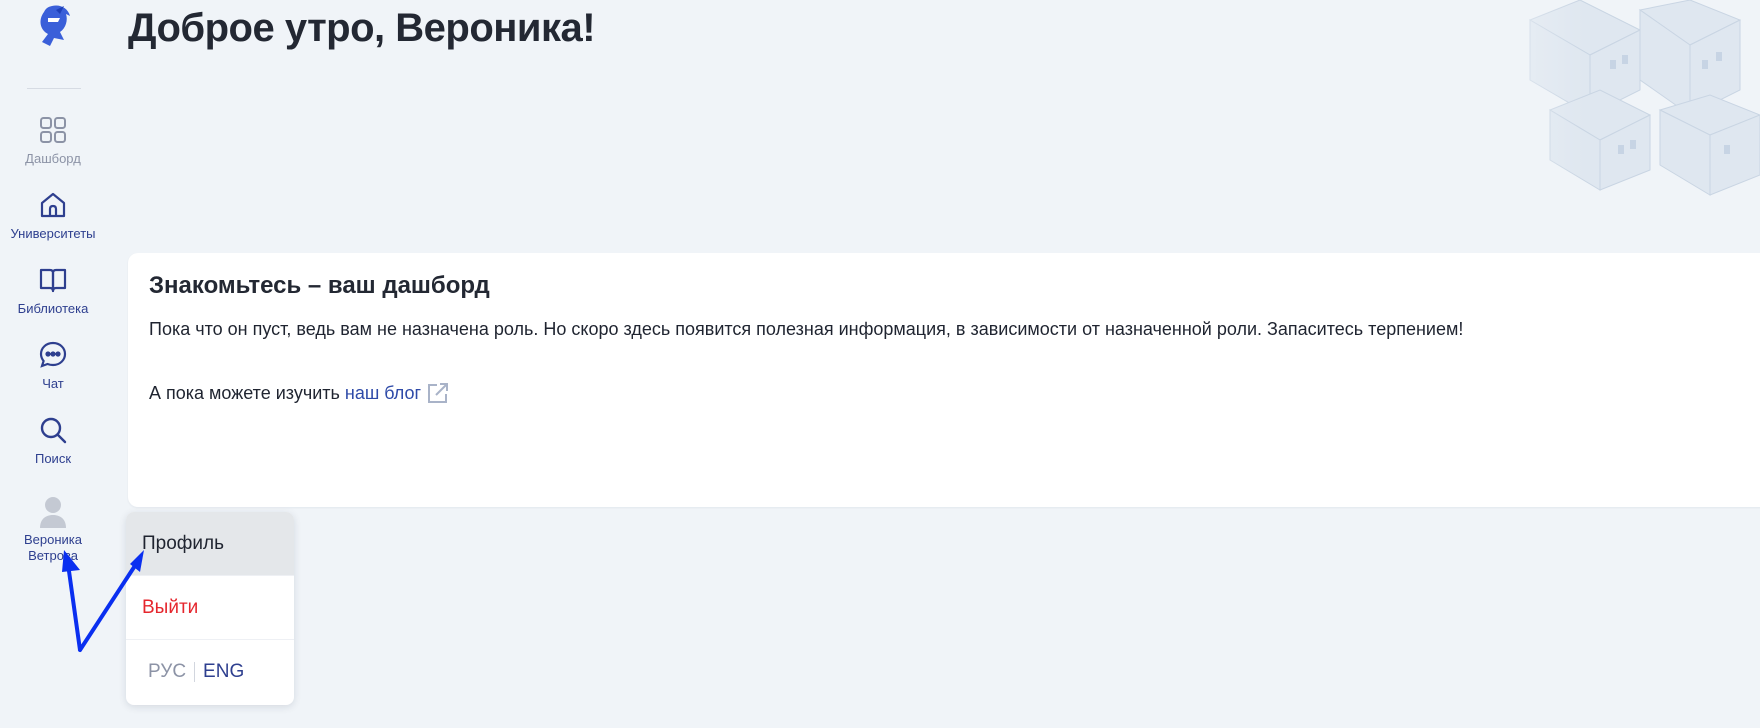 This screenshot has height=728, width=1760. Describe the element at coordinates (53, 512) in the screenshot. I see `avatar-icon` at that location.